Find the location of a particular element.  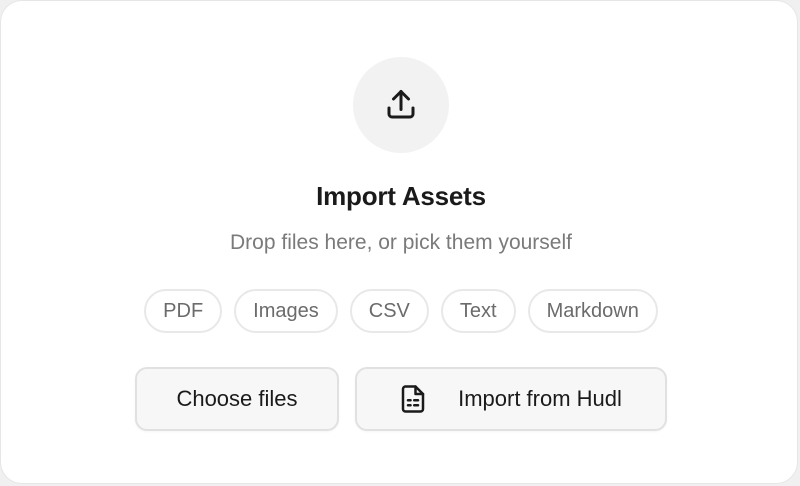

choose-files-label: Choose files is located at coordinates (237, 398).